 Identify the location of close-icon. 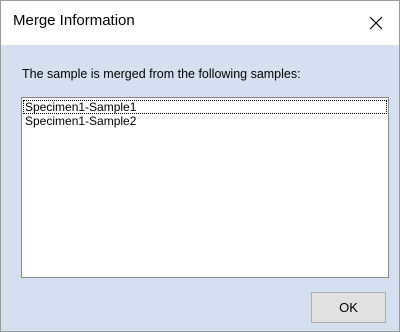
(376, 23).